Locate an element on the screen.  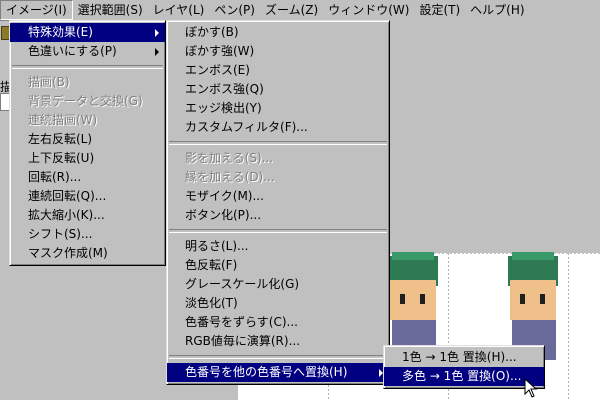
menu-item-menu2-4: エッジ検出(Y) is located at coordinates (278, 108).